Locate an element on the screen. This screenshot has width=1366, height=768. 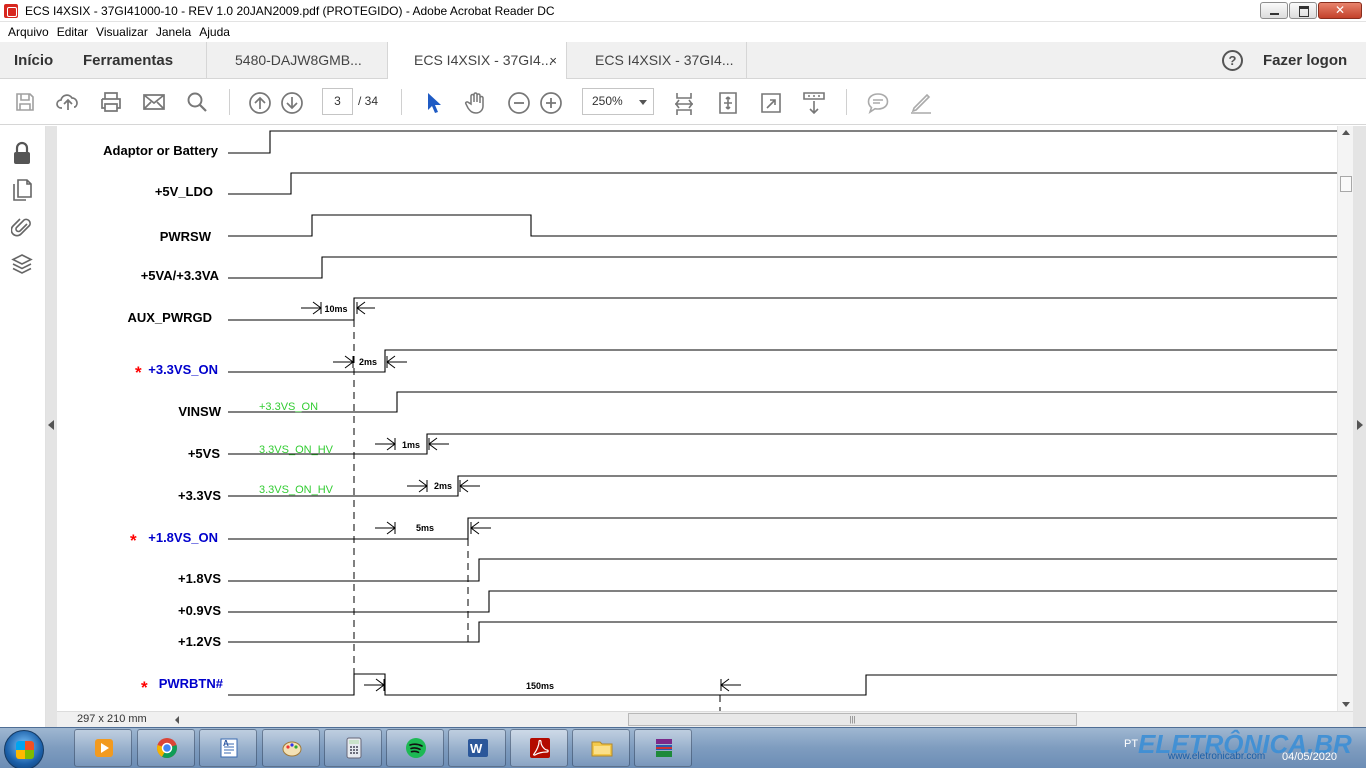
attachment-icon is located at coordinates (22, 227).